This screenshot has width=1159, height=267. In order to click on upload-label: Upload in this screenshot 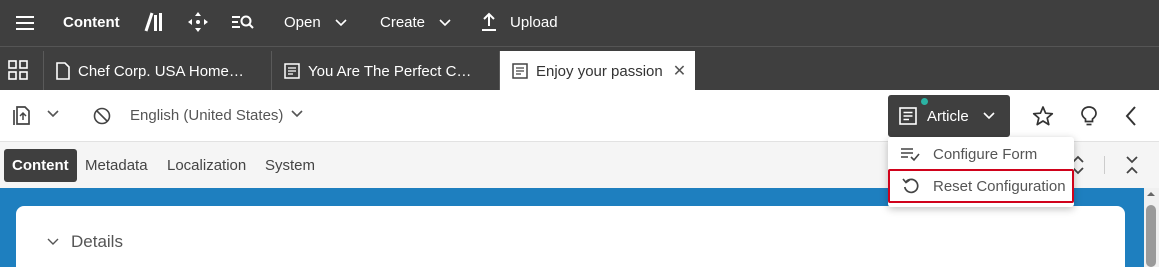, I will do `click(534, 22)`.